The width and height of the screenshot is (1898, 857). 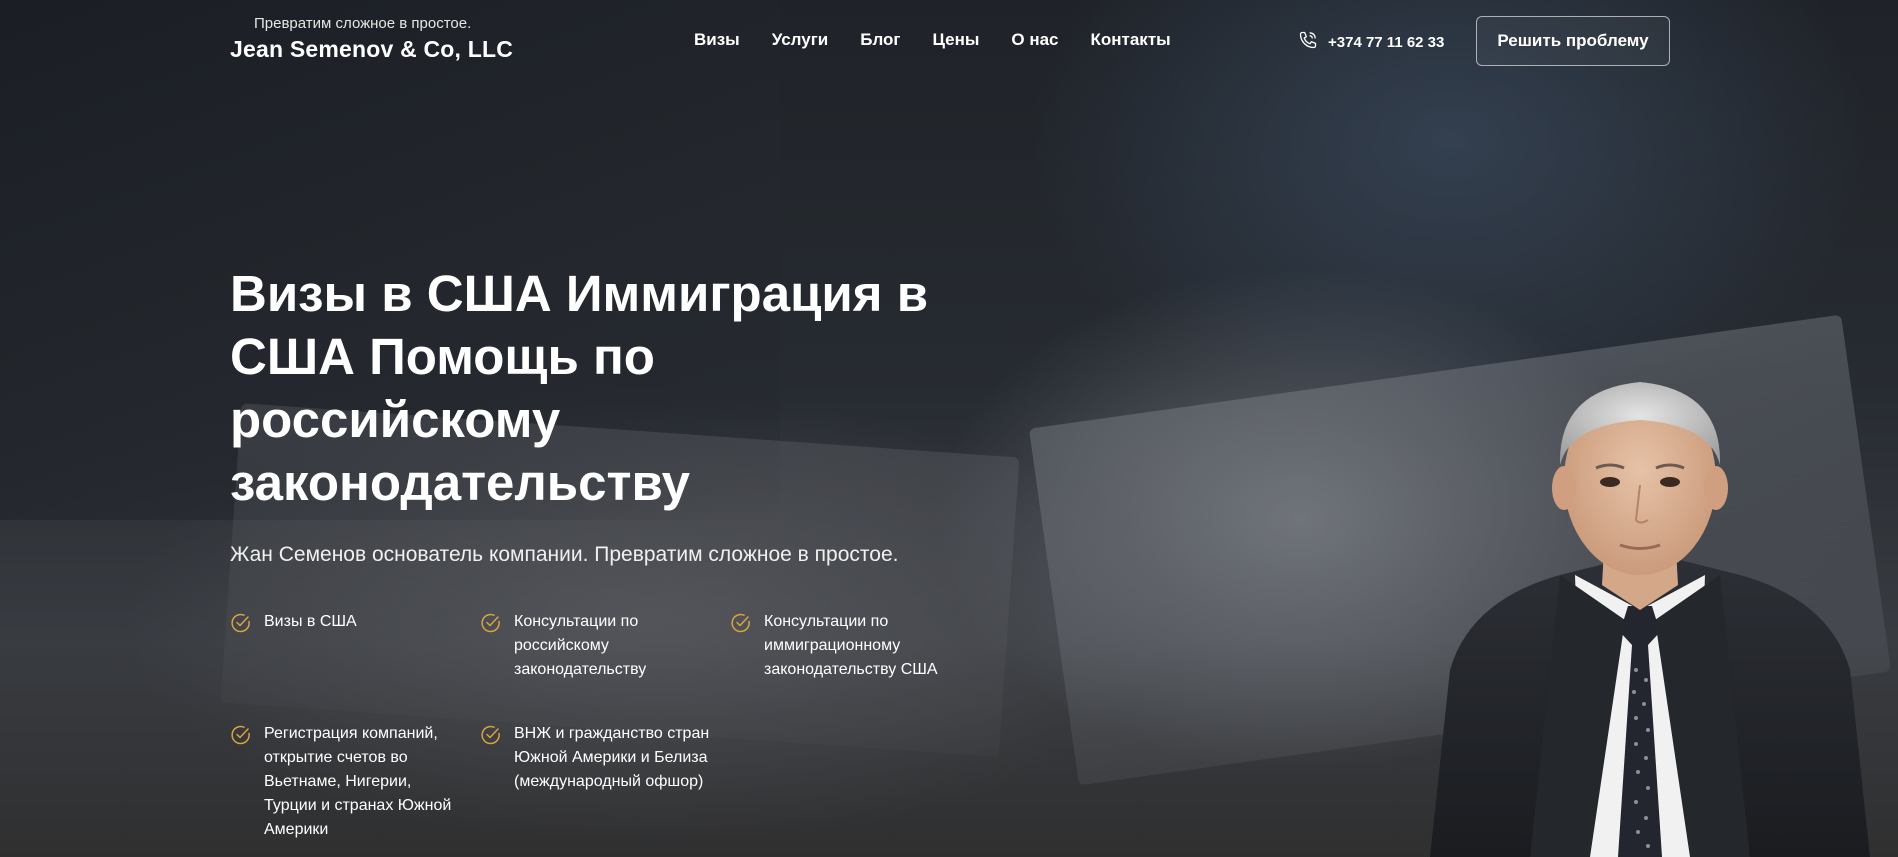 I want to click on feature-item: Визы в США, so click(x=347, y=622).